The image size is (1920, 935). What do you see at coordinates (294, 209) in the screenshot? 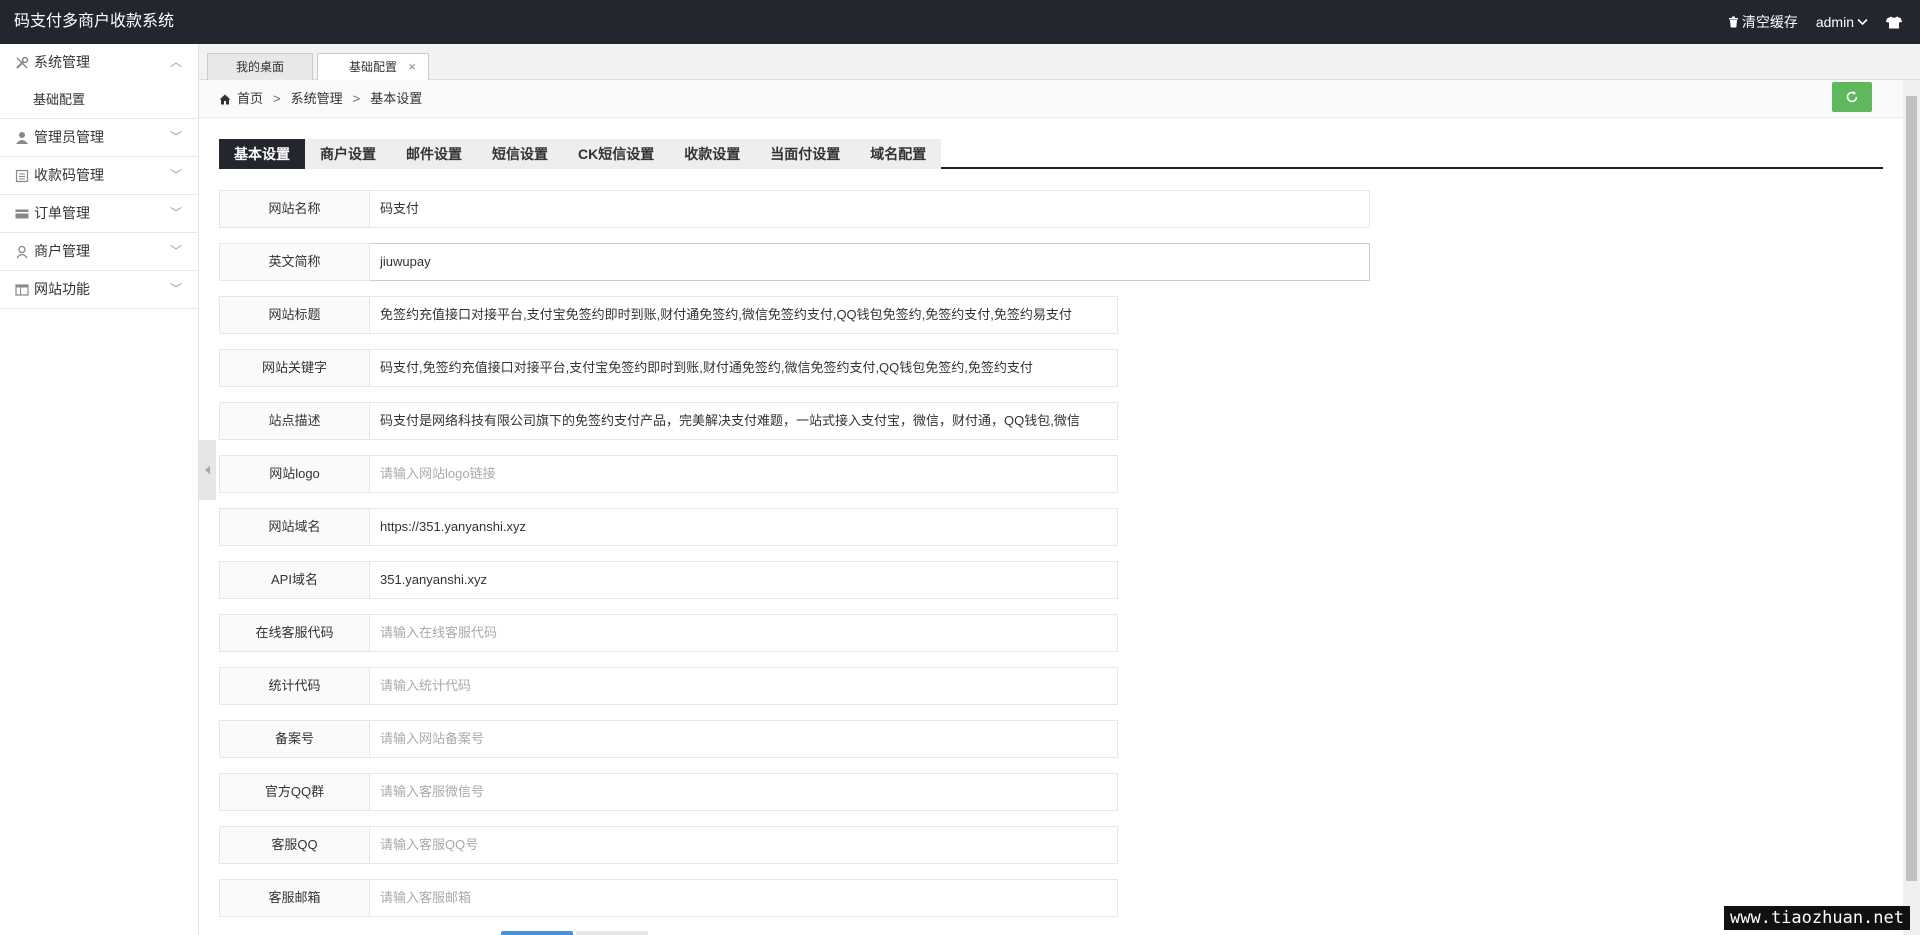
I see `field-label: 网站名称` at bounding box center [294, 209].